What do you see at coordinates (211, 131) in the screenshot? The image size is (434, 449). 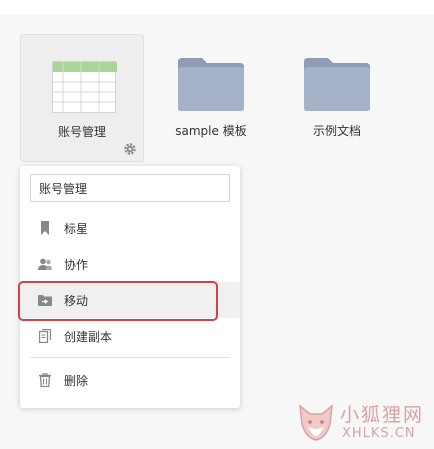 I see `file-name-label: sample 模板` at bounding box center [211, 131].